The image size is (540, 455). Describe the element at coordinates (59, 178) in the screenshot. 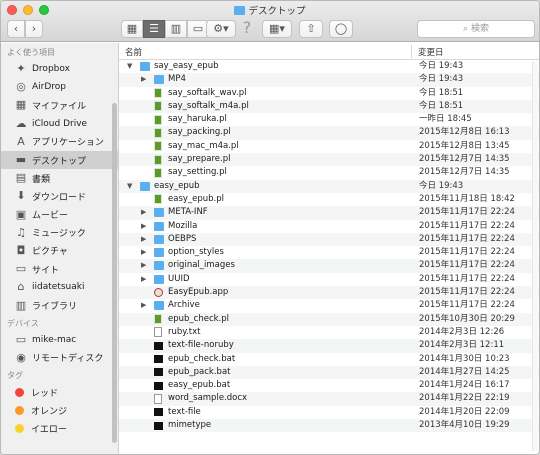

I see `sidebar-item: ▤ 書類` at that location.